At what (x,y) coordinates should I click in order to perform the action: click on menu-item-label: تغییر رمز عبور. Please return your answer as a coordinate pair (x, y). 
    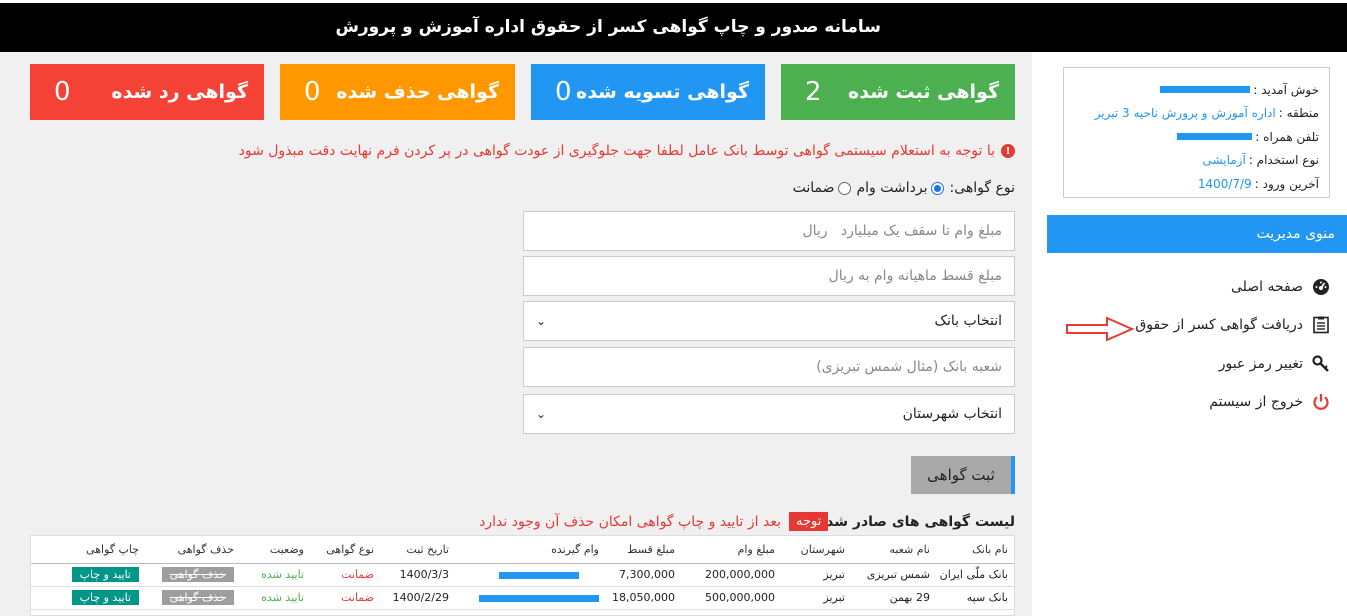
    Looking at the image, I should click on (1260, 364).